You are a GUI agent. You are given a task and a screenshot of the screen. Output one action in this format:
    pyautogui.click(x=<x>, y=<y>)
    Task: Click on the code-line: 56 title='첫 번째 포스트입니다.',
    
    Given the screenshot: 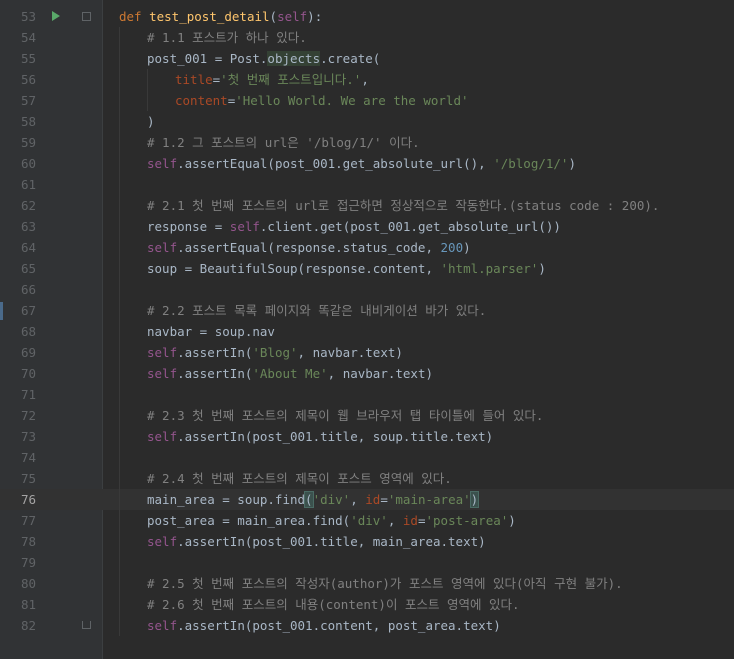 What is the action you would take?
    pyautogui.click(x=367, y=79)
    